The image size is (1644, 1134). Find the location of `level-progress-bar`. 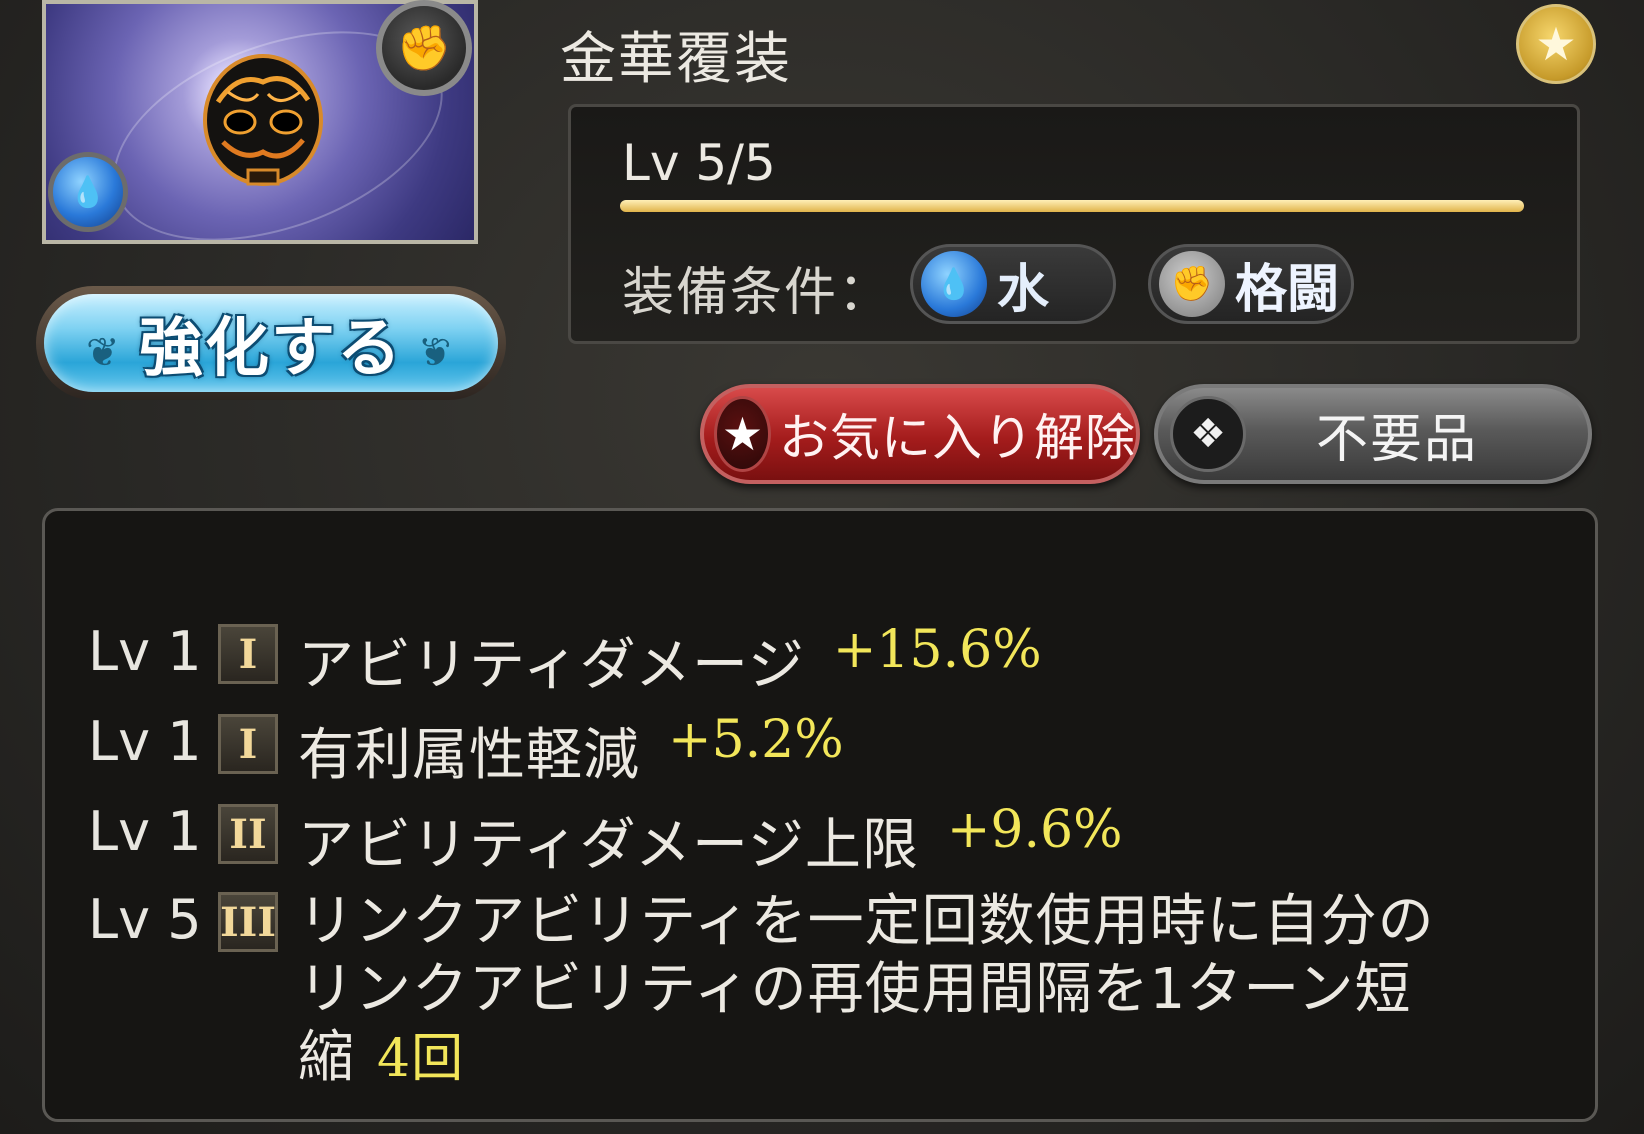

level-progress-bar is located at coordinates (1072, 206).